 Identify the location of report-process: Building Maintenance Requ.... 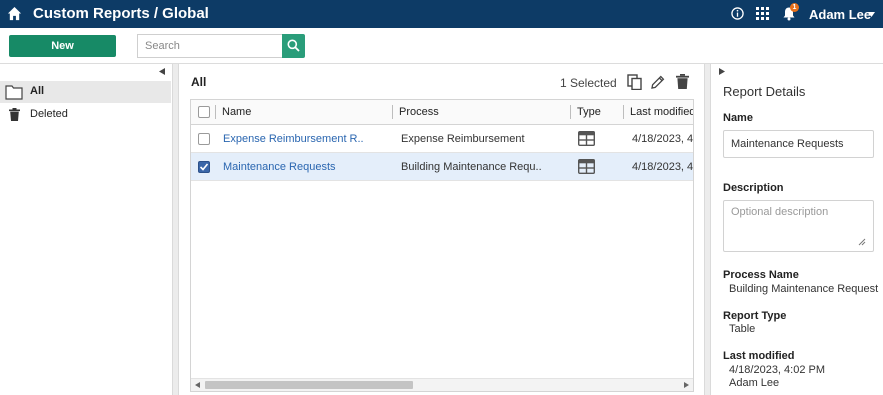
(471, 167).